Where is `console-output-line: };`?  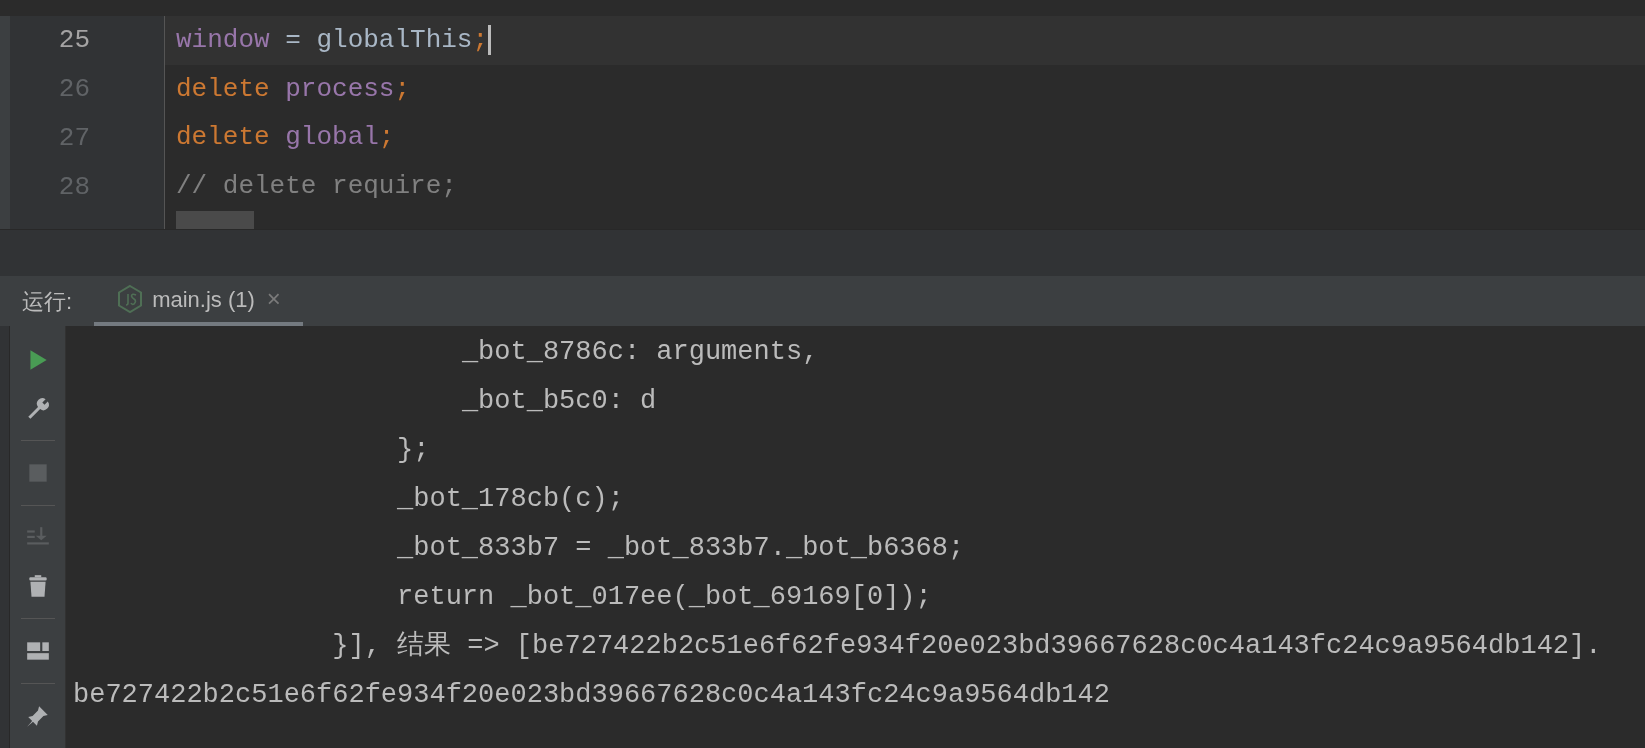 console-output-line: }; is located at coordinates (413, 451).